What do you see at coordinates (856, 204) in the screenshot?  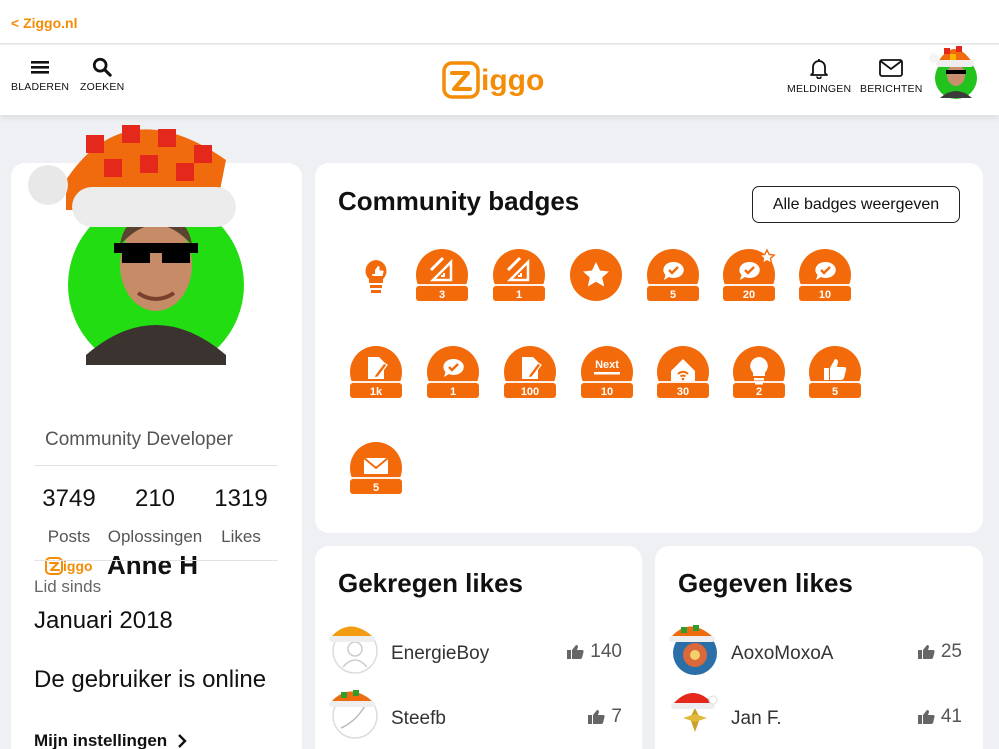 I see `all-badges-button: Alle badges weergeven` at bounding box center [856, 204].